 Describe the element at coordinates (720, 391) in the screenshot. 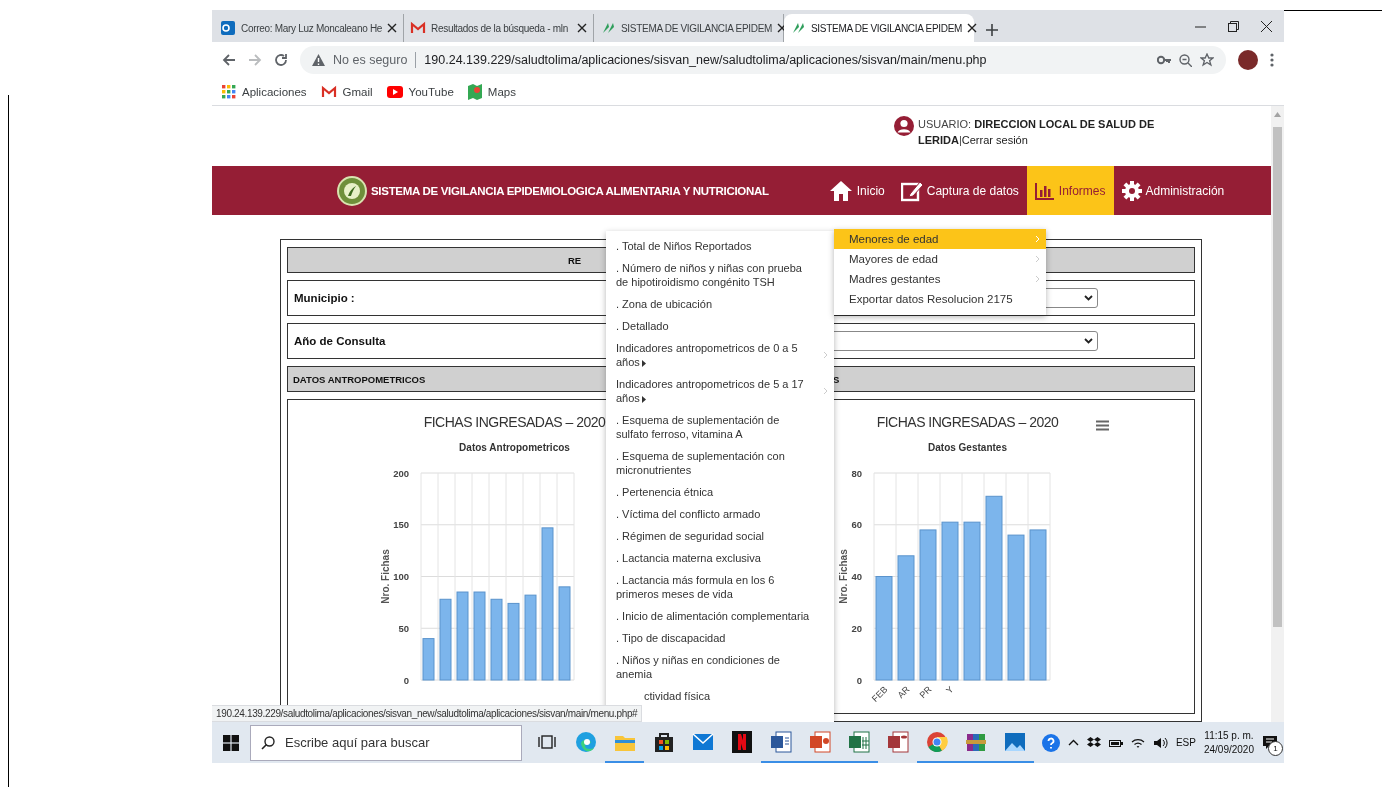

I see `menu-item: Indicadores antropometricos de 5 a 17 años` at that location.